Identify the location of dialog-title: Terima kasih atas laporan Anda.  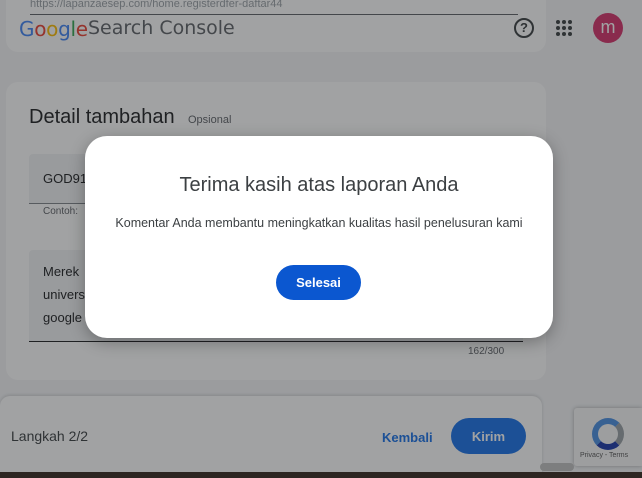
(319, 185).